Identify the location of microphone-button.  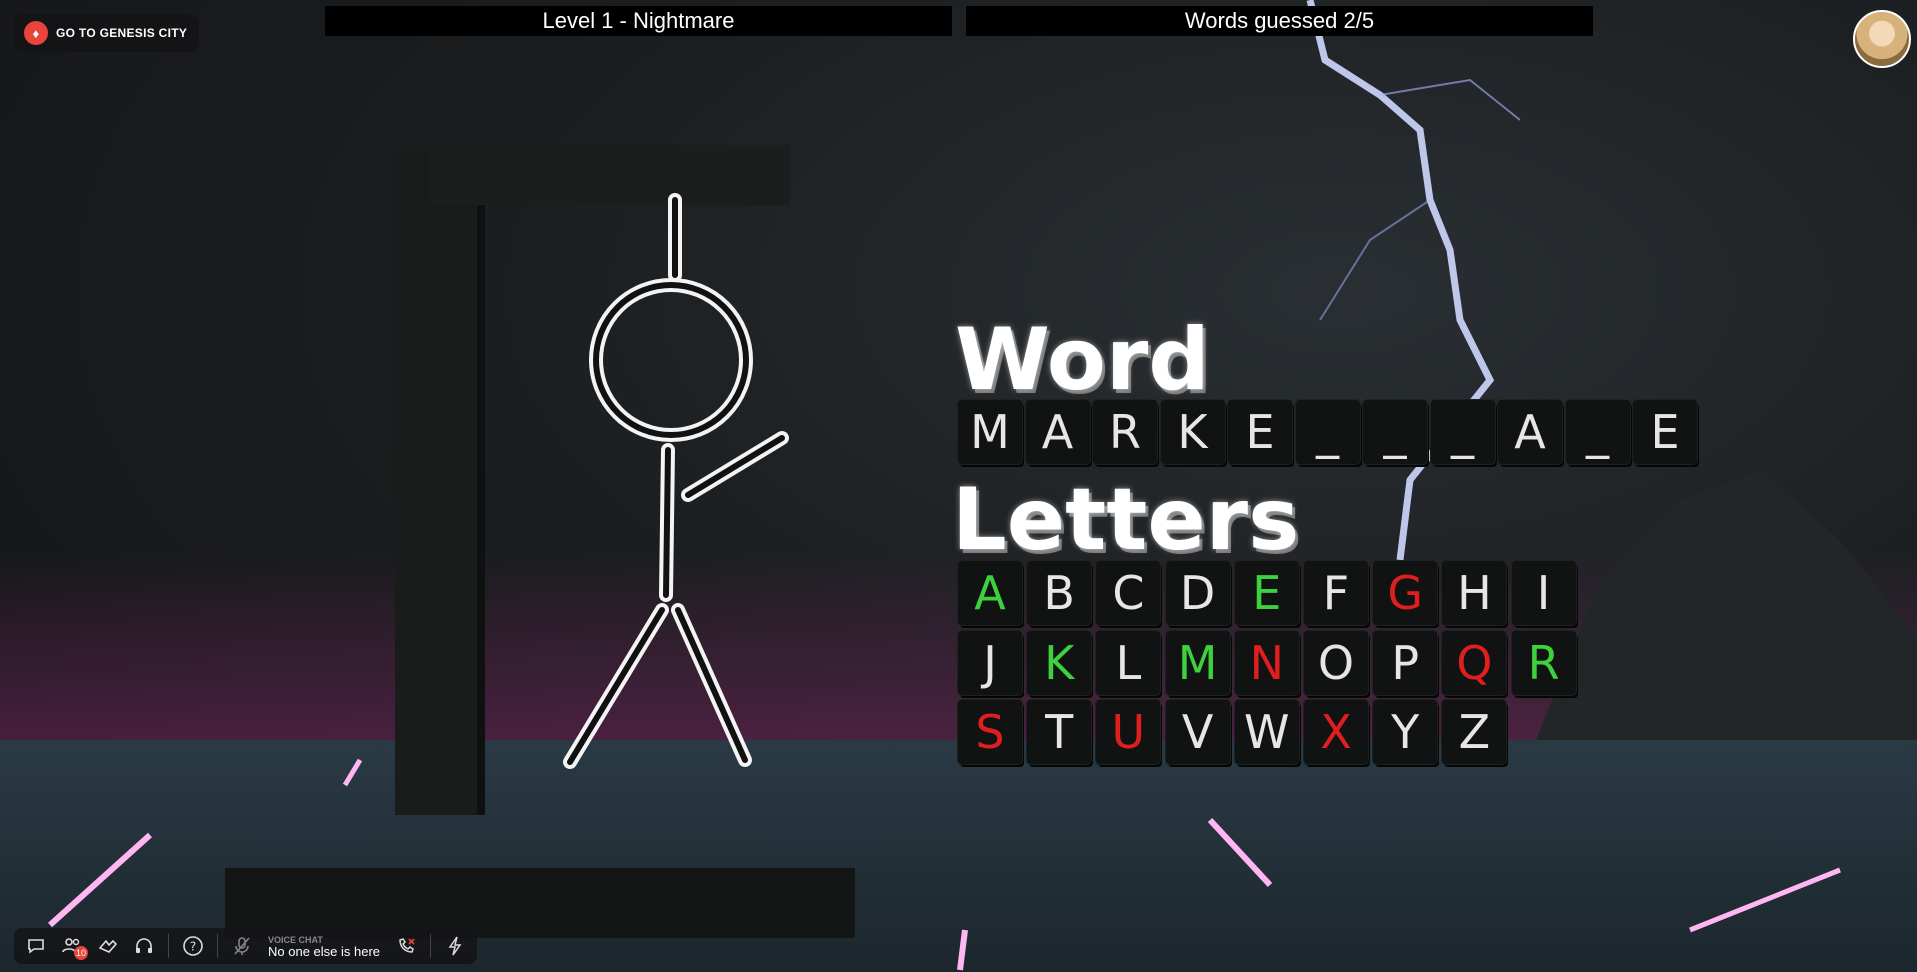
(242, 946).